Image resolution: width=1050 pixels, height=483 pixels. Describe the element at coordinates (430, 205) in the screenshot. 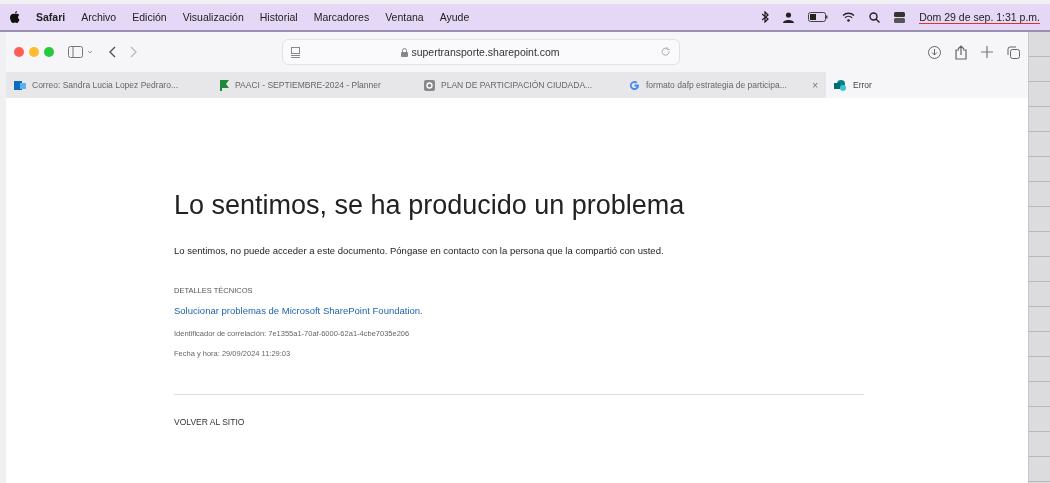

I see `error-heading: Lo sentimos, se ha producido un problema` at that location.